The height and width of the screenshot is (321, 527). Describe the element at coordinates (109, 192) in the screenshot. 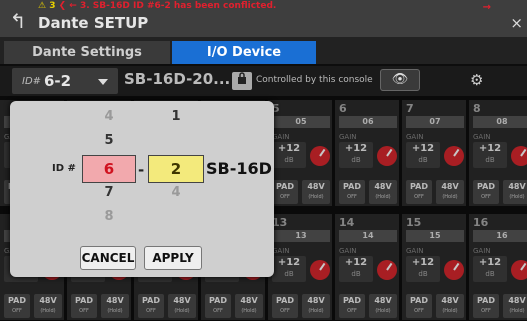

I see `wheel-item: 7` at that location.